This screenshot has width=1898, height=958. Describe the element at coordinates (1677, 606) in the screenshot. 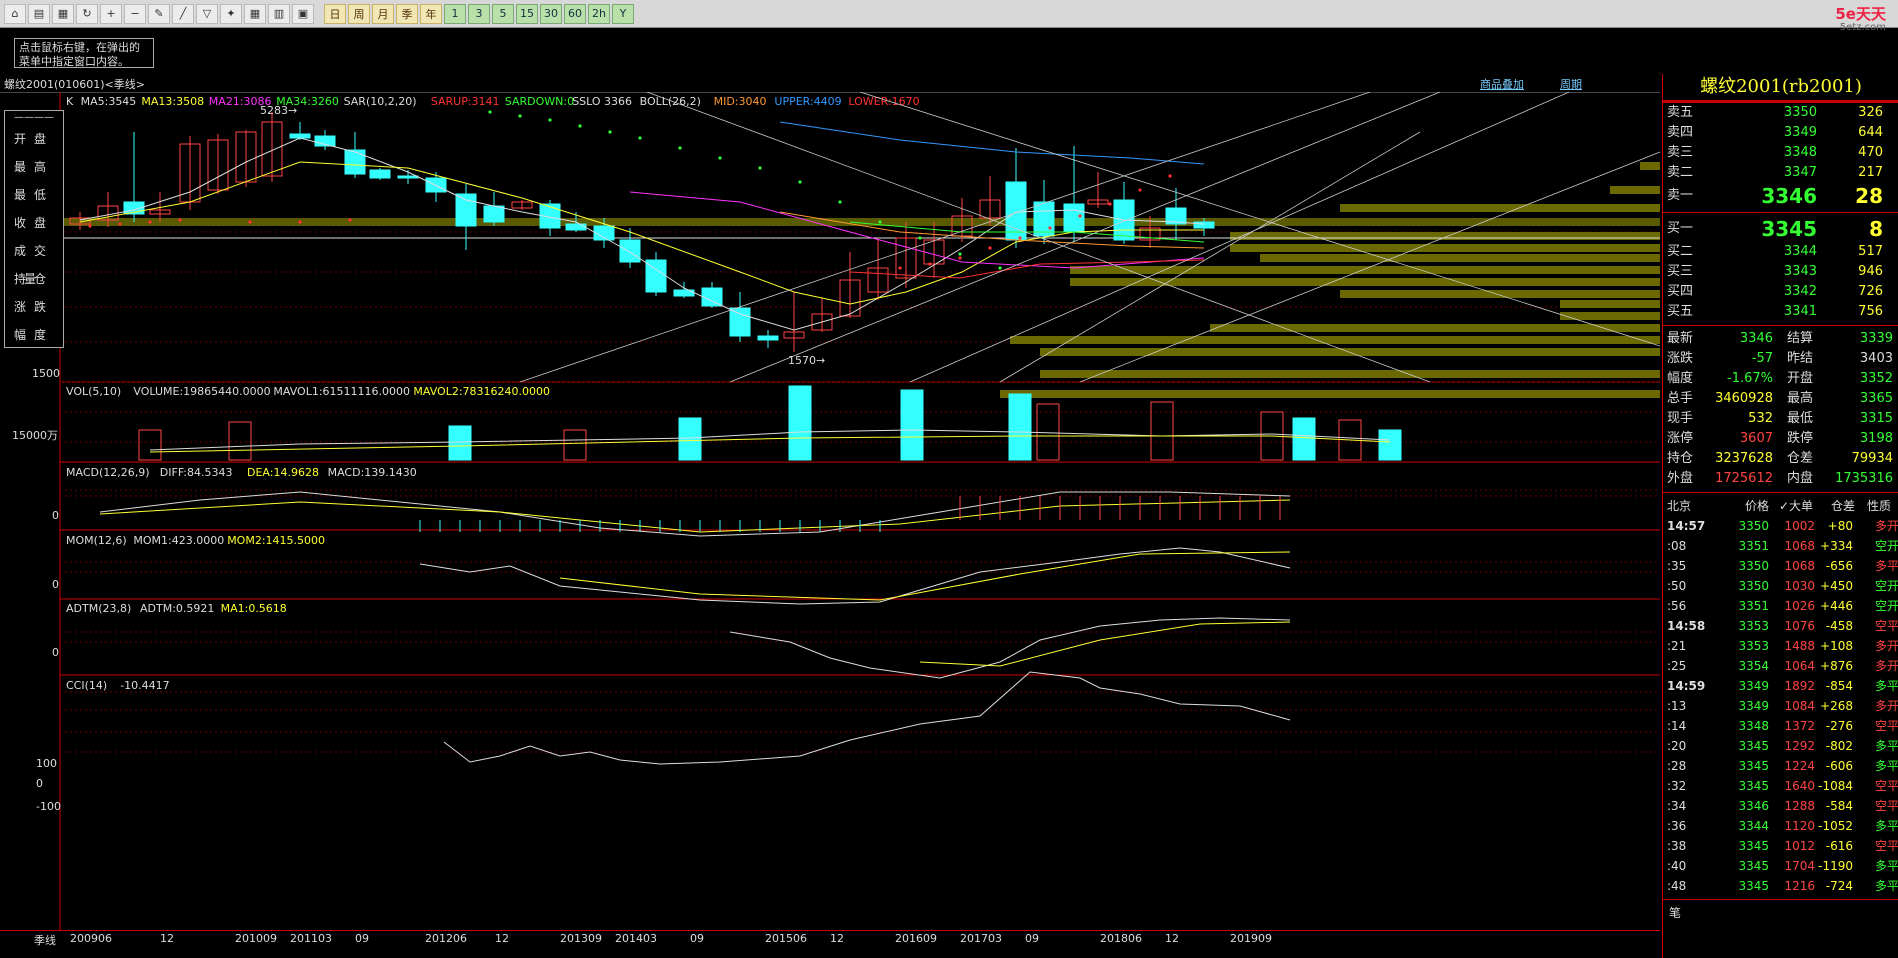

I see `tick-time: :56` at that location.